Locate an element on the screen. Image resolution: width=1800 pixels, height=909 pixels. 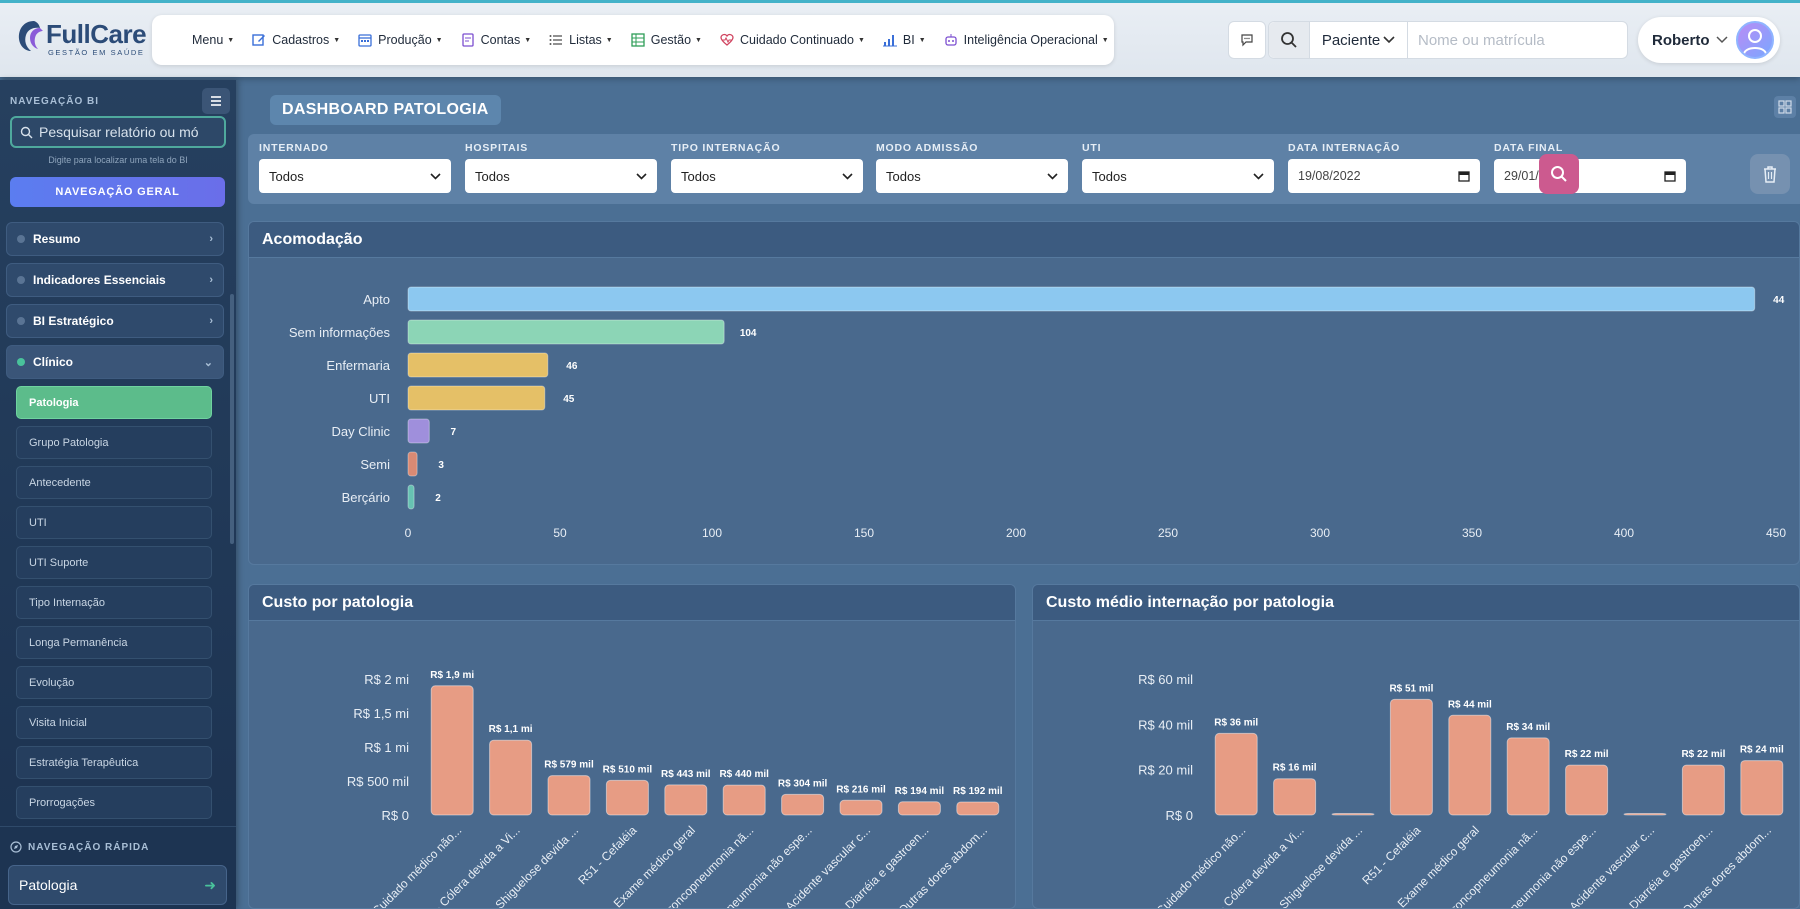
data-label: 104 is located at coordinates (748, 333).